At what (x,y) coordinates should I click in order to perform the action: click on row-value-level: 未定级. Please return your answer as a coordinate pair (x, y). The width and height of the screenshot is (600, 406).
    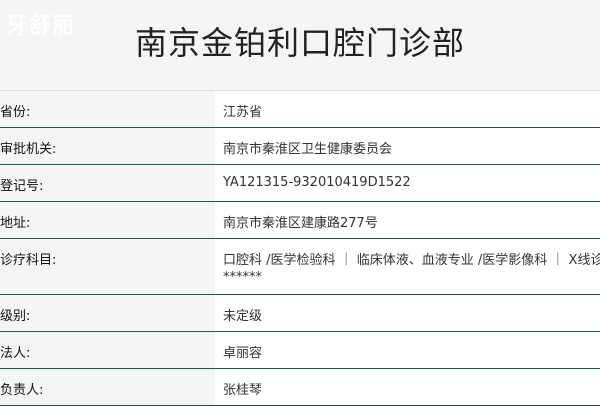
    Looking at the image, I should click on (407, 313).